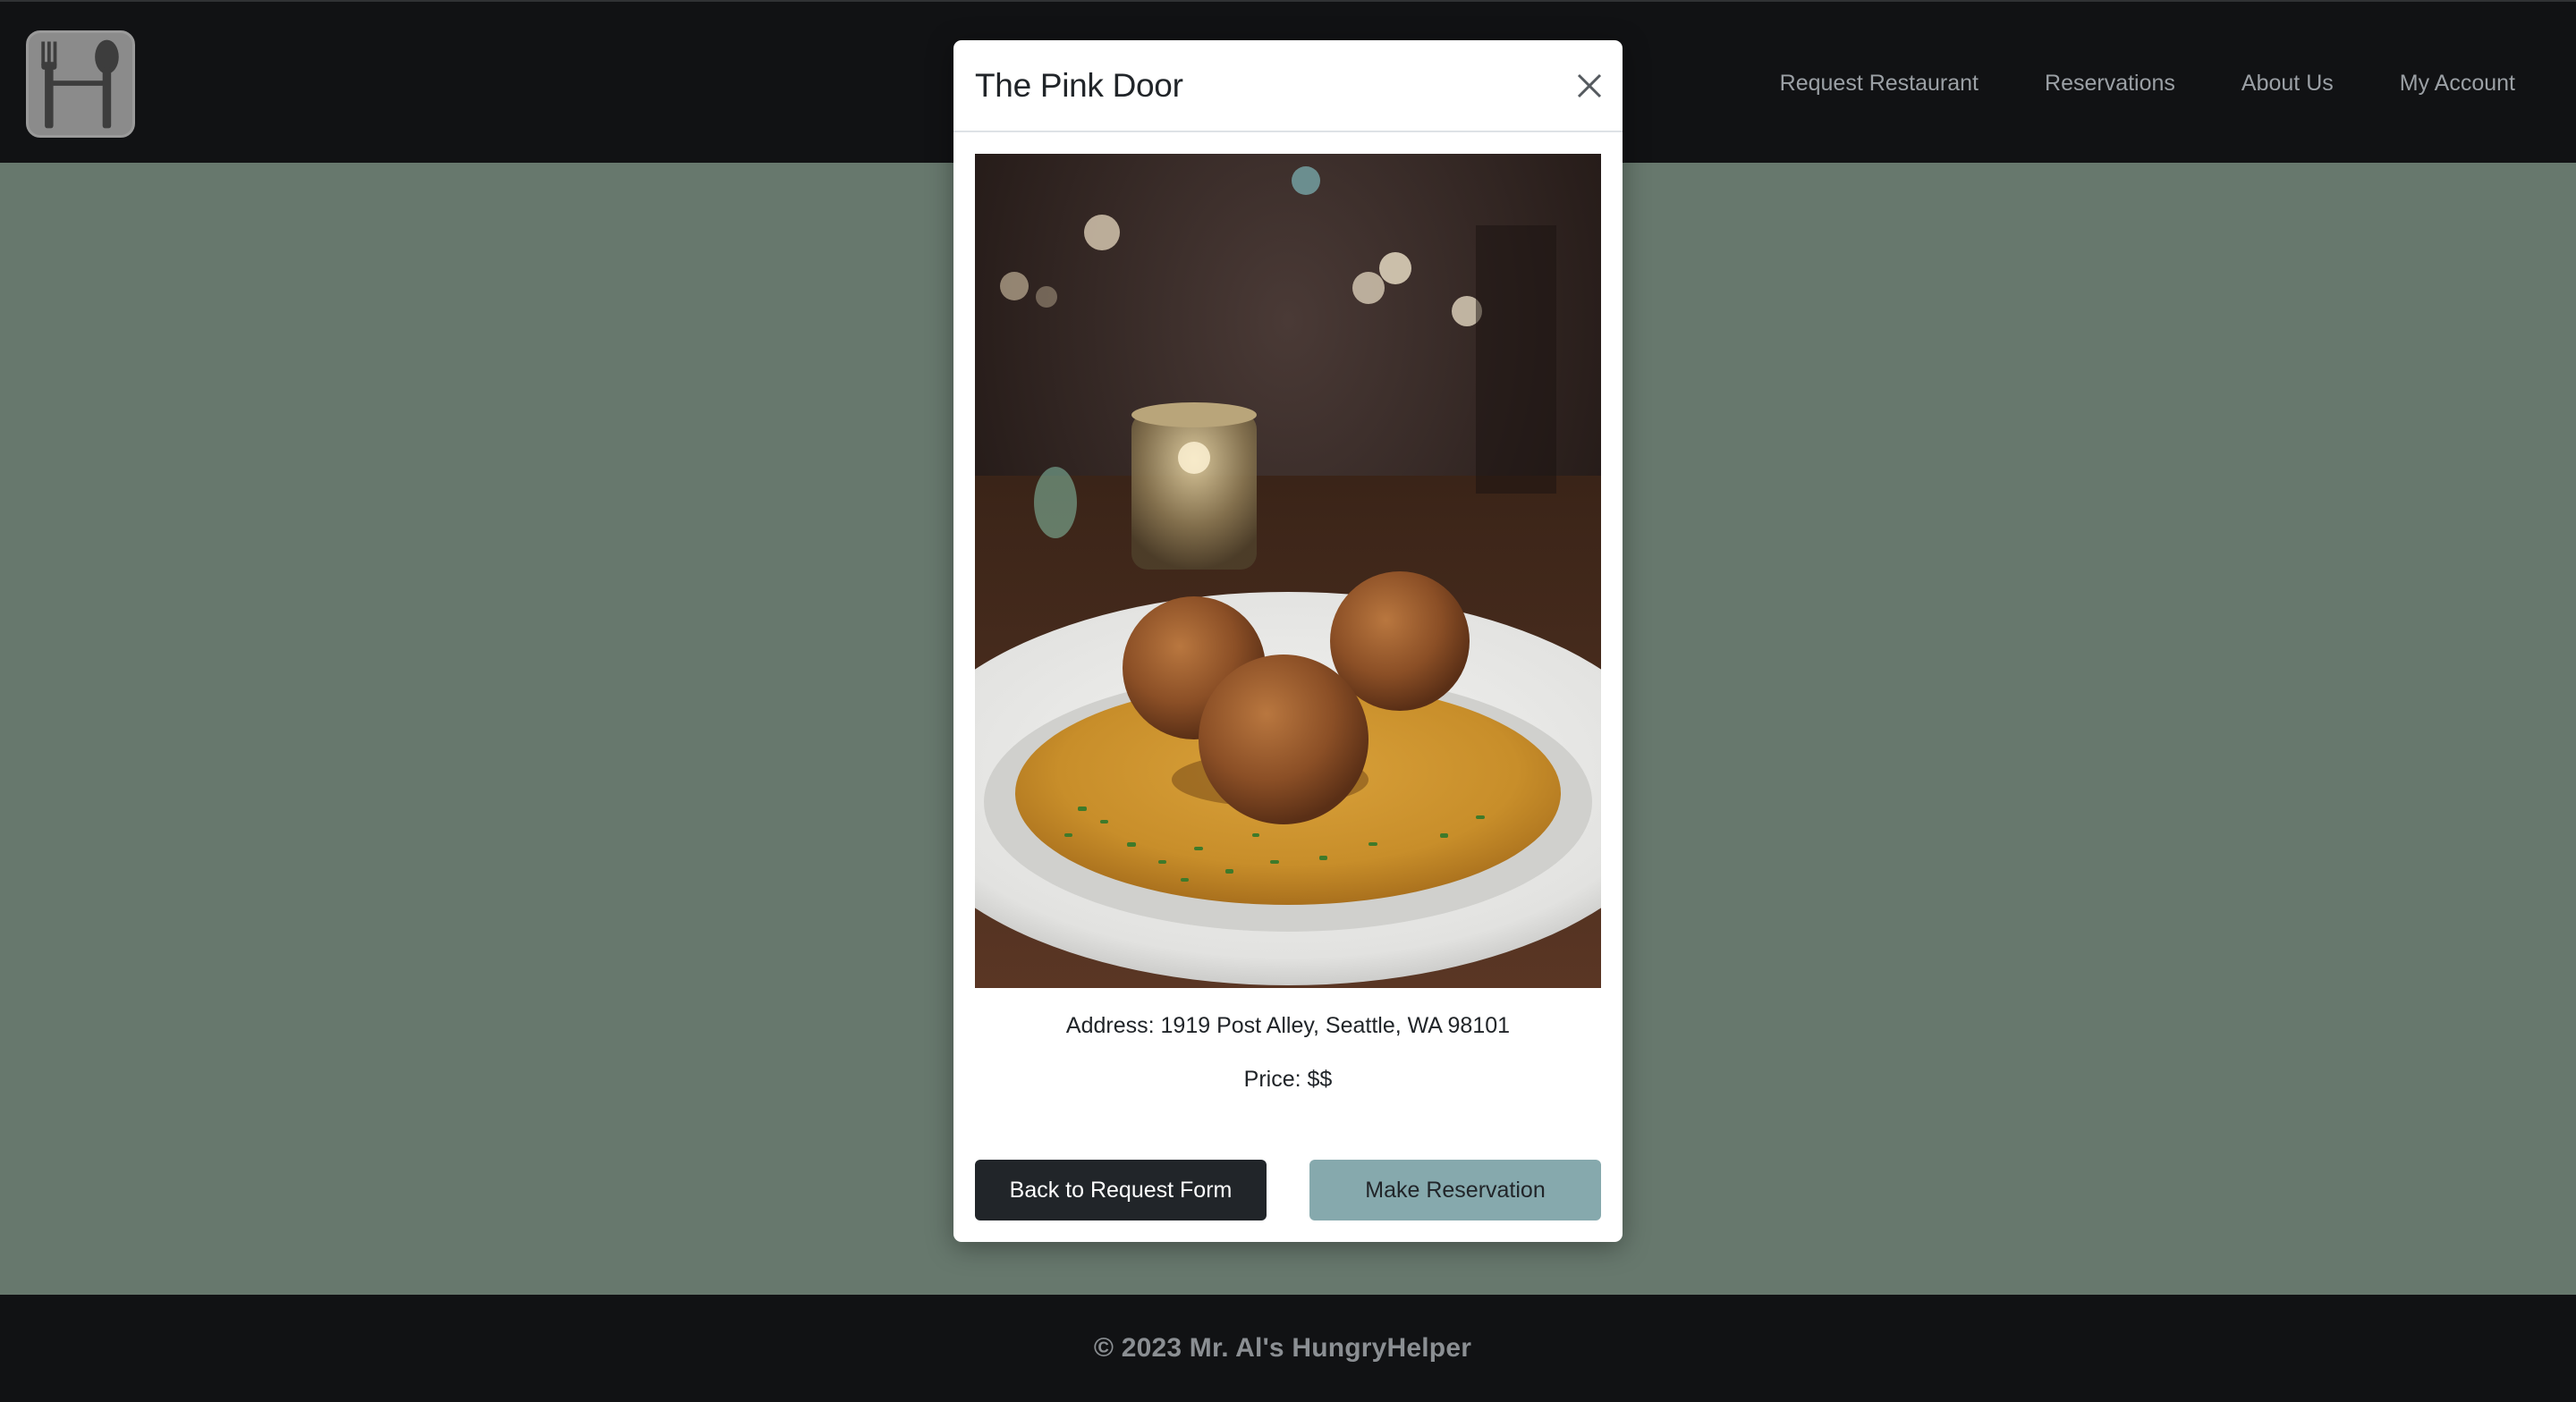 This screenshot has width=2576, height=1402. What do you see at coordinates (1288, 571) in the screenshot?
I see `restaurant-photo` at bounding box center [1288, 571].